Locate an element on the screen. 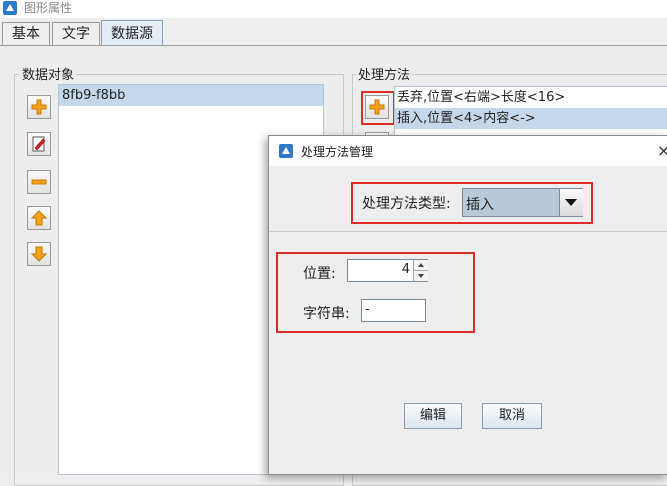 The height and width of the screenshot is (486, 667). dialog-title: 处理方法管理 is located at coordinates (337, 152).